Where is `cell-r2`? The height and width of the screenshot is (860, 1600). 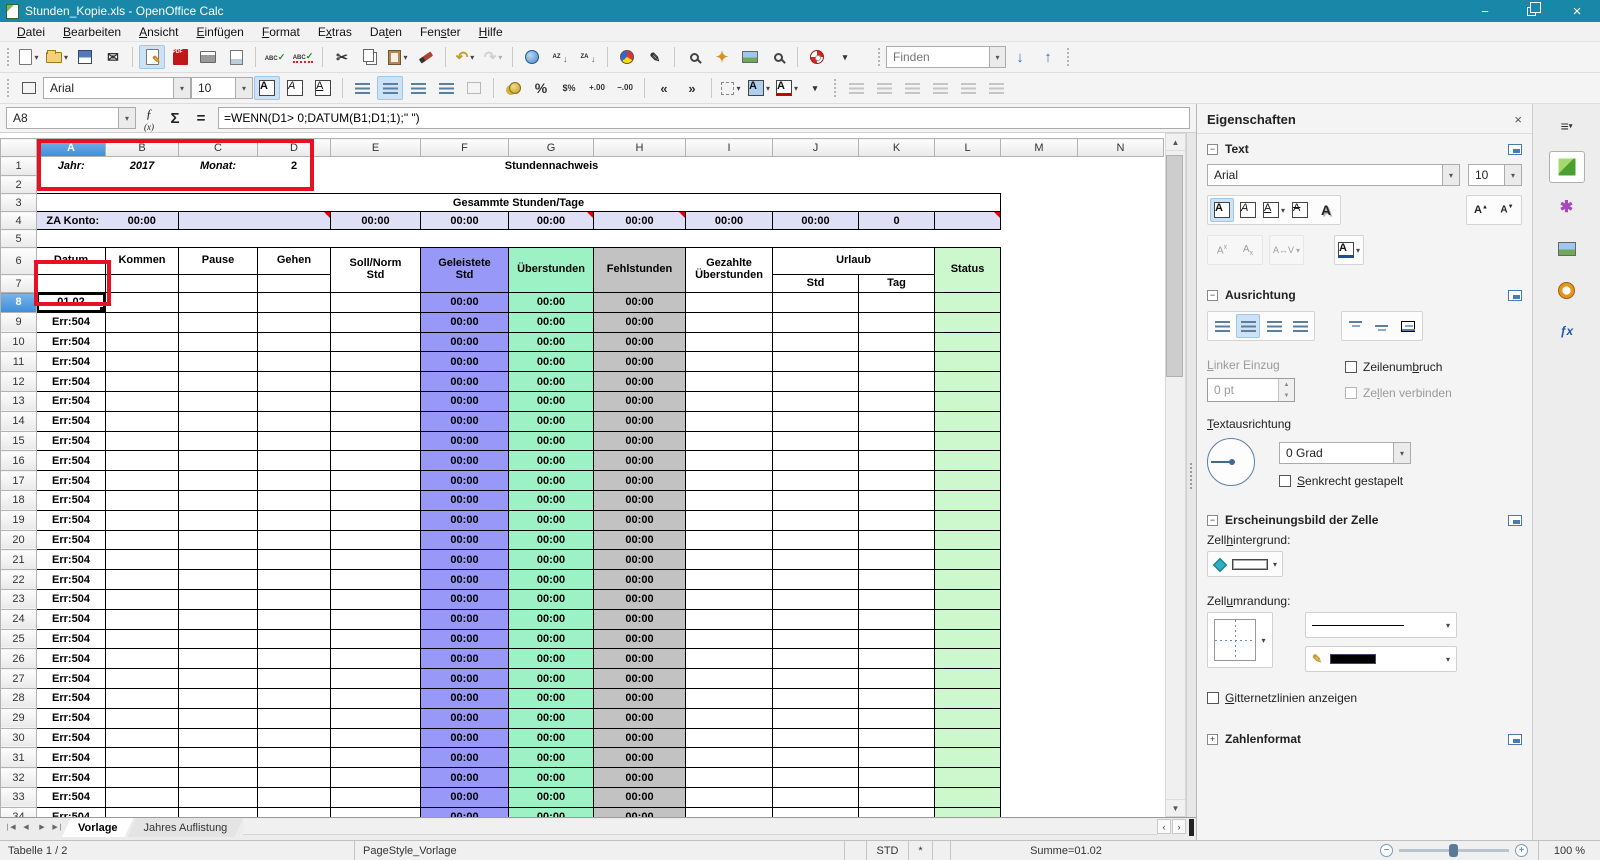
cell-r2 is located at coordinates (142, 185).